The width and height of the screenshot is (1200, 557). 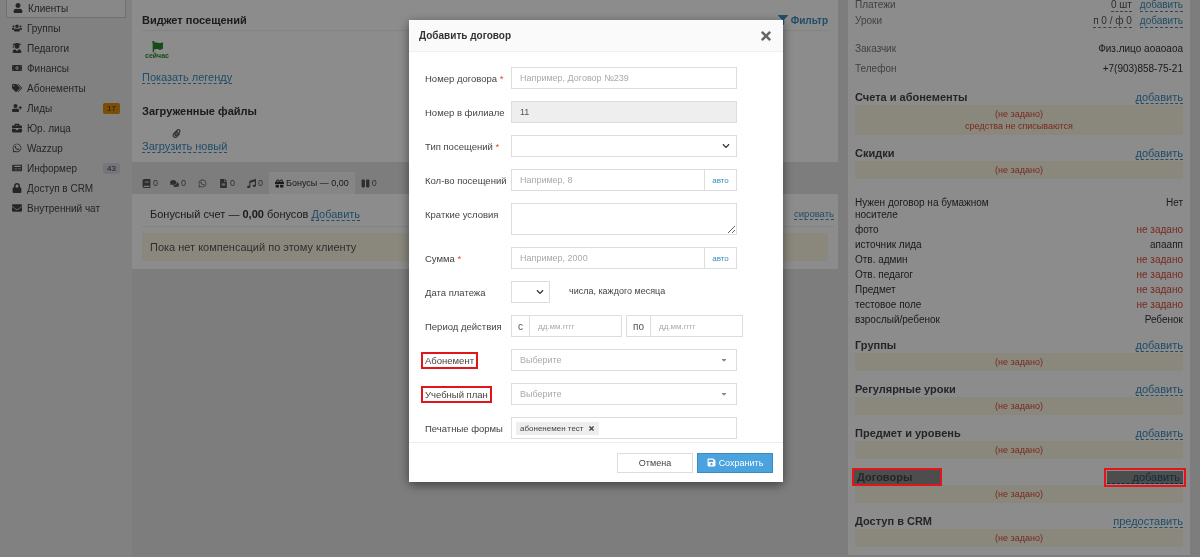 I want to click on field-label: Сумма *, so click(x=443, y=258).